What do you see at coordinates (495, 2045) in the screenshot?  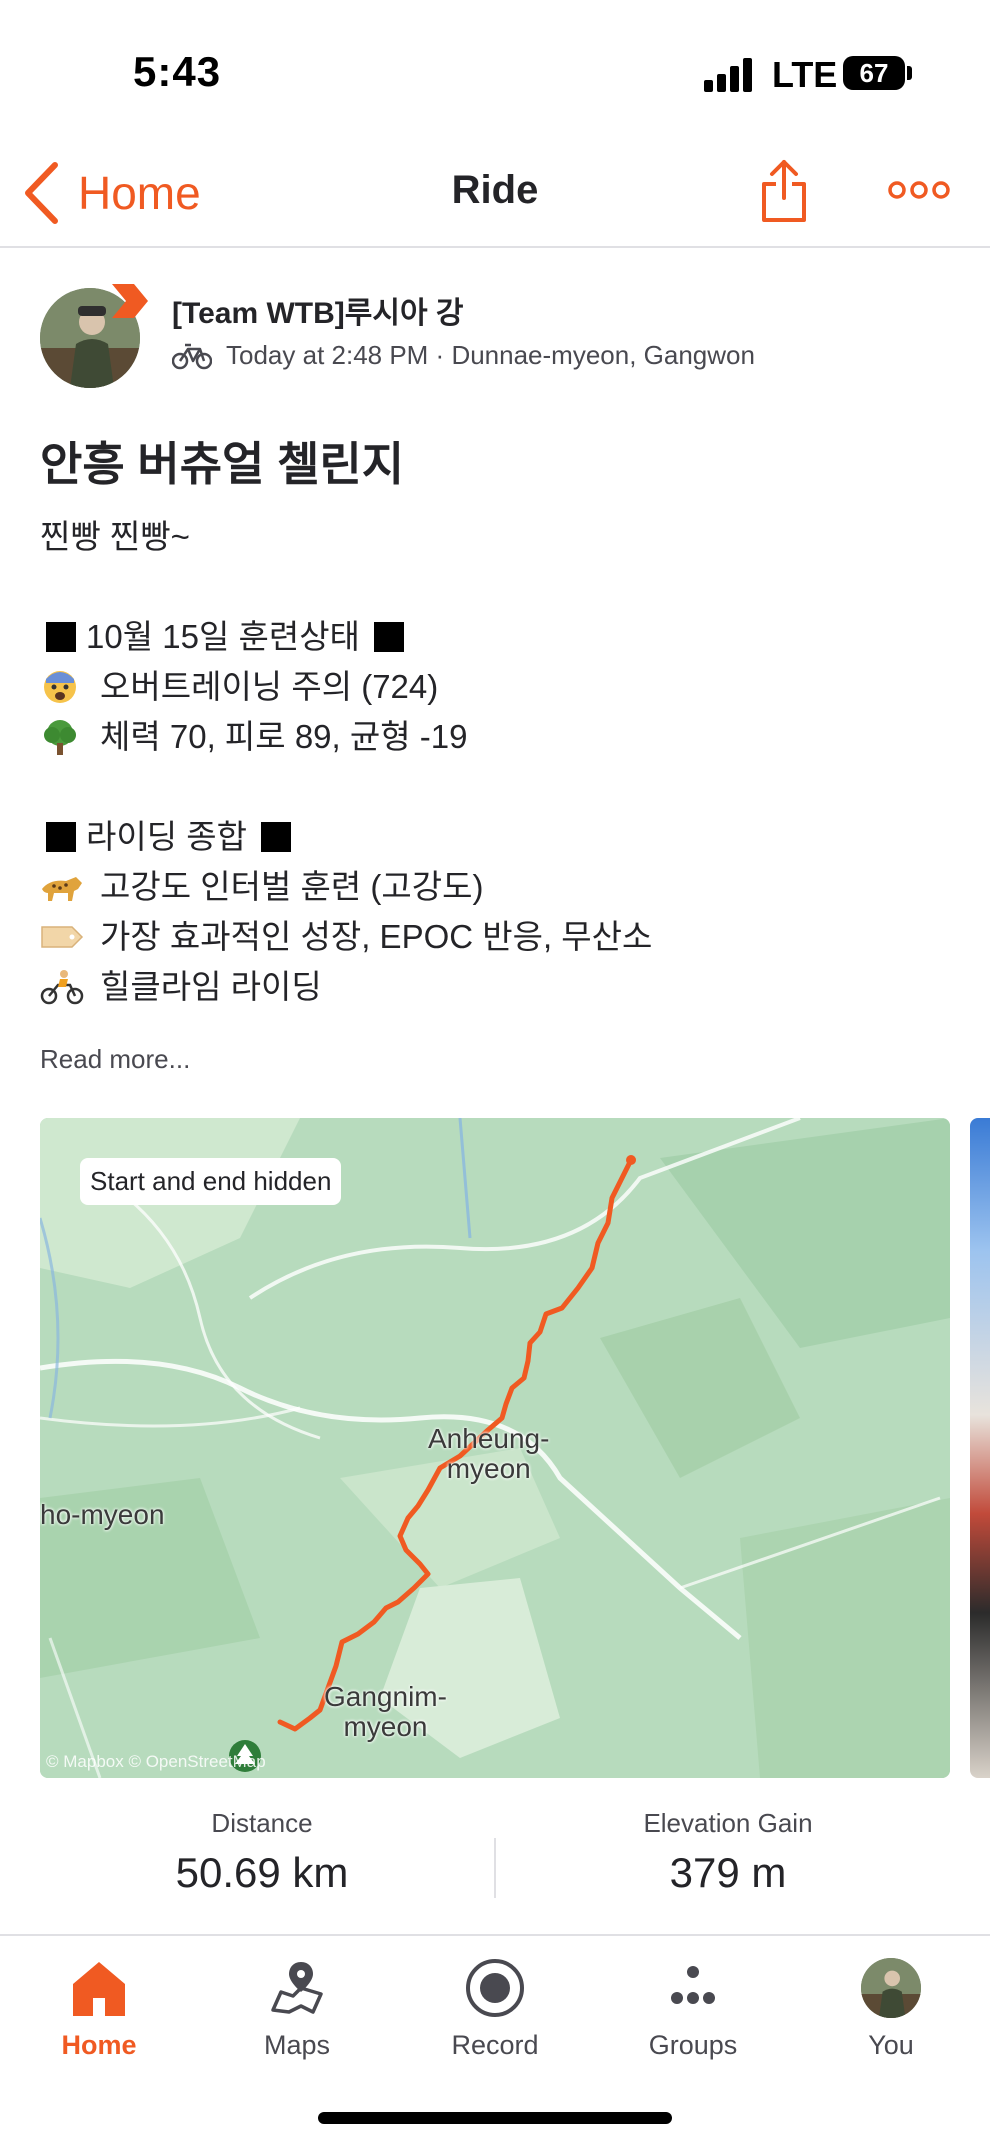 I see `tab-label: Record` at bounding box center [495, 2045].